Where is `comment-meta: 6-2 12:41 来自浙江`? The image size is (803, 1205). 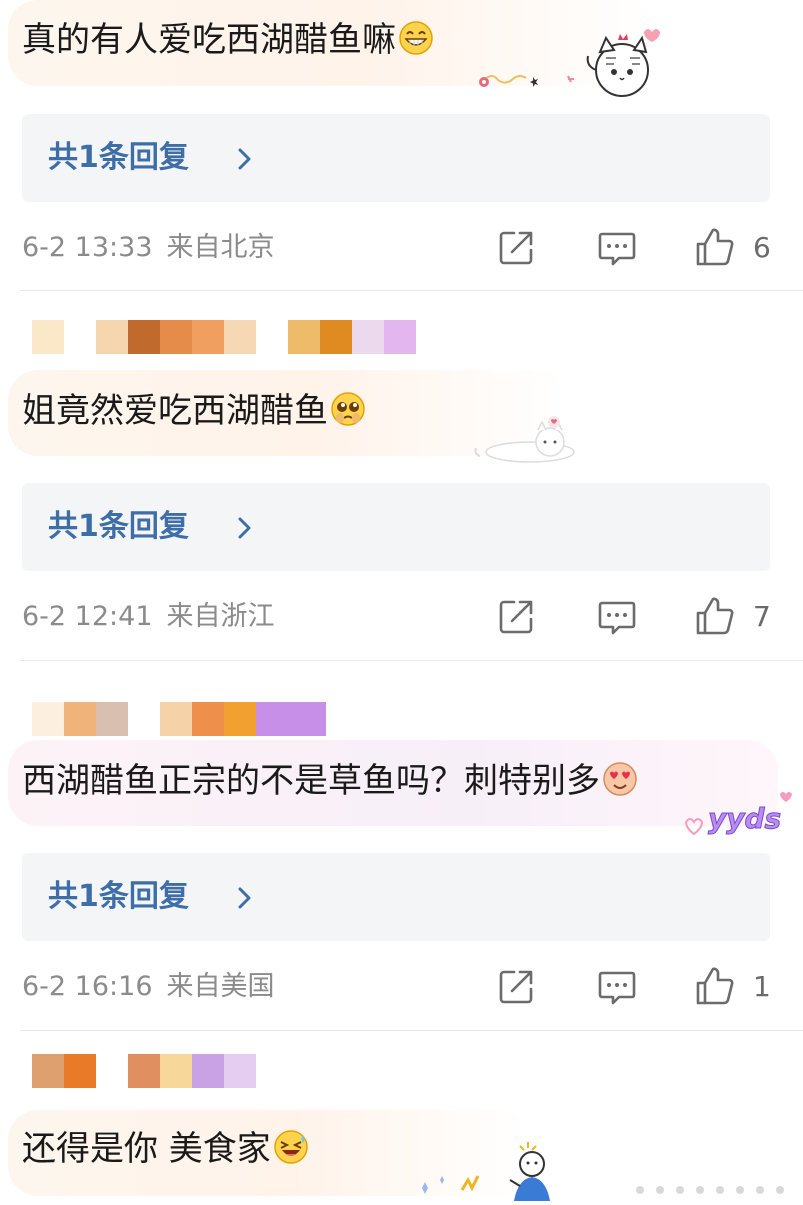
comment-meta: 6-2 12:41 来自浙江 is located at coordinates (148, 617).